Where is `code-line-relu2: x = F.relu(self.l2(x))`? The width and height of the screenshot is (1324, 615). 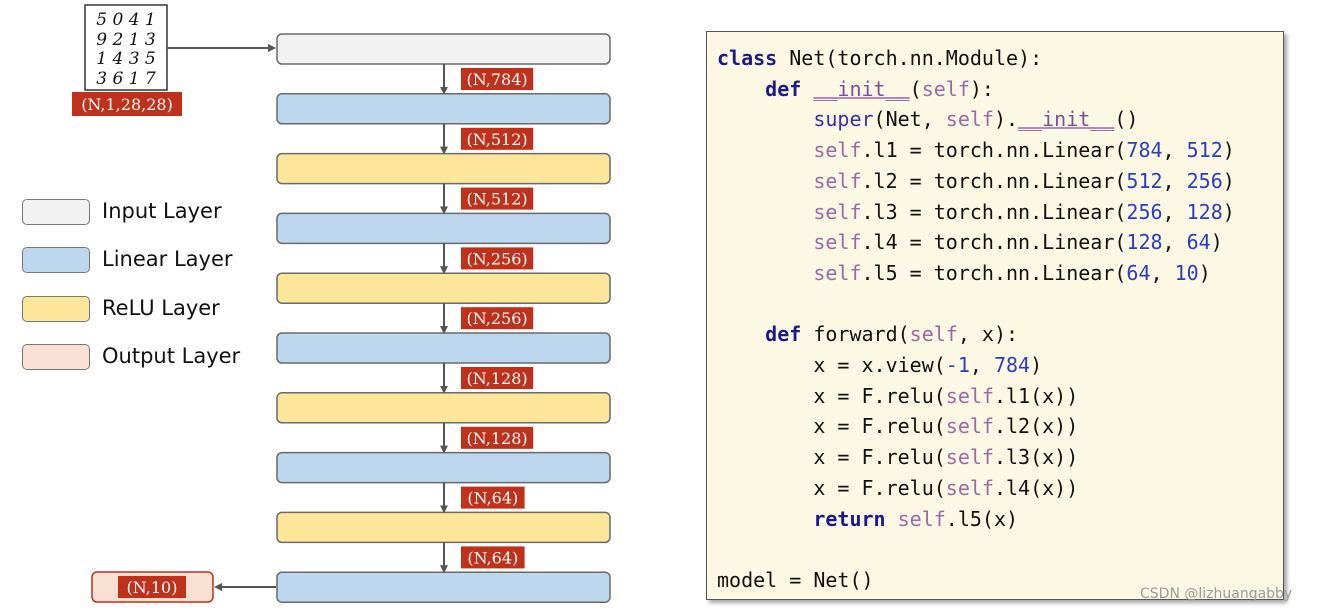
code-line-relu2: x = F.relu(self.l2(x)) is located at coordinates (946, 426).